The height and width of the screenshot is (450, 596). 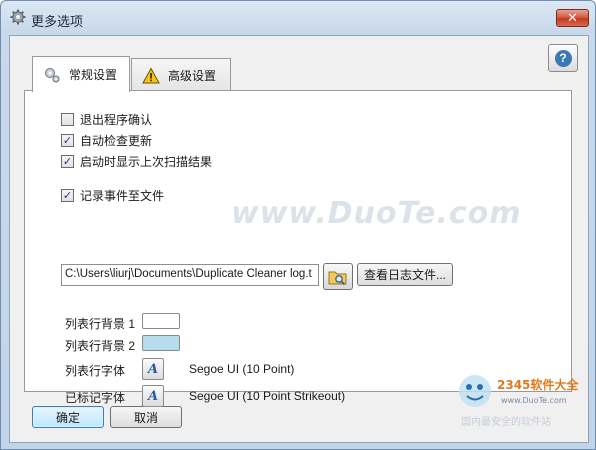 I want to click on marked-font-button: A, so click(x=153, y=396).